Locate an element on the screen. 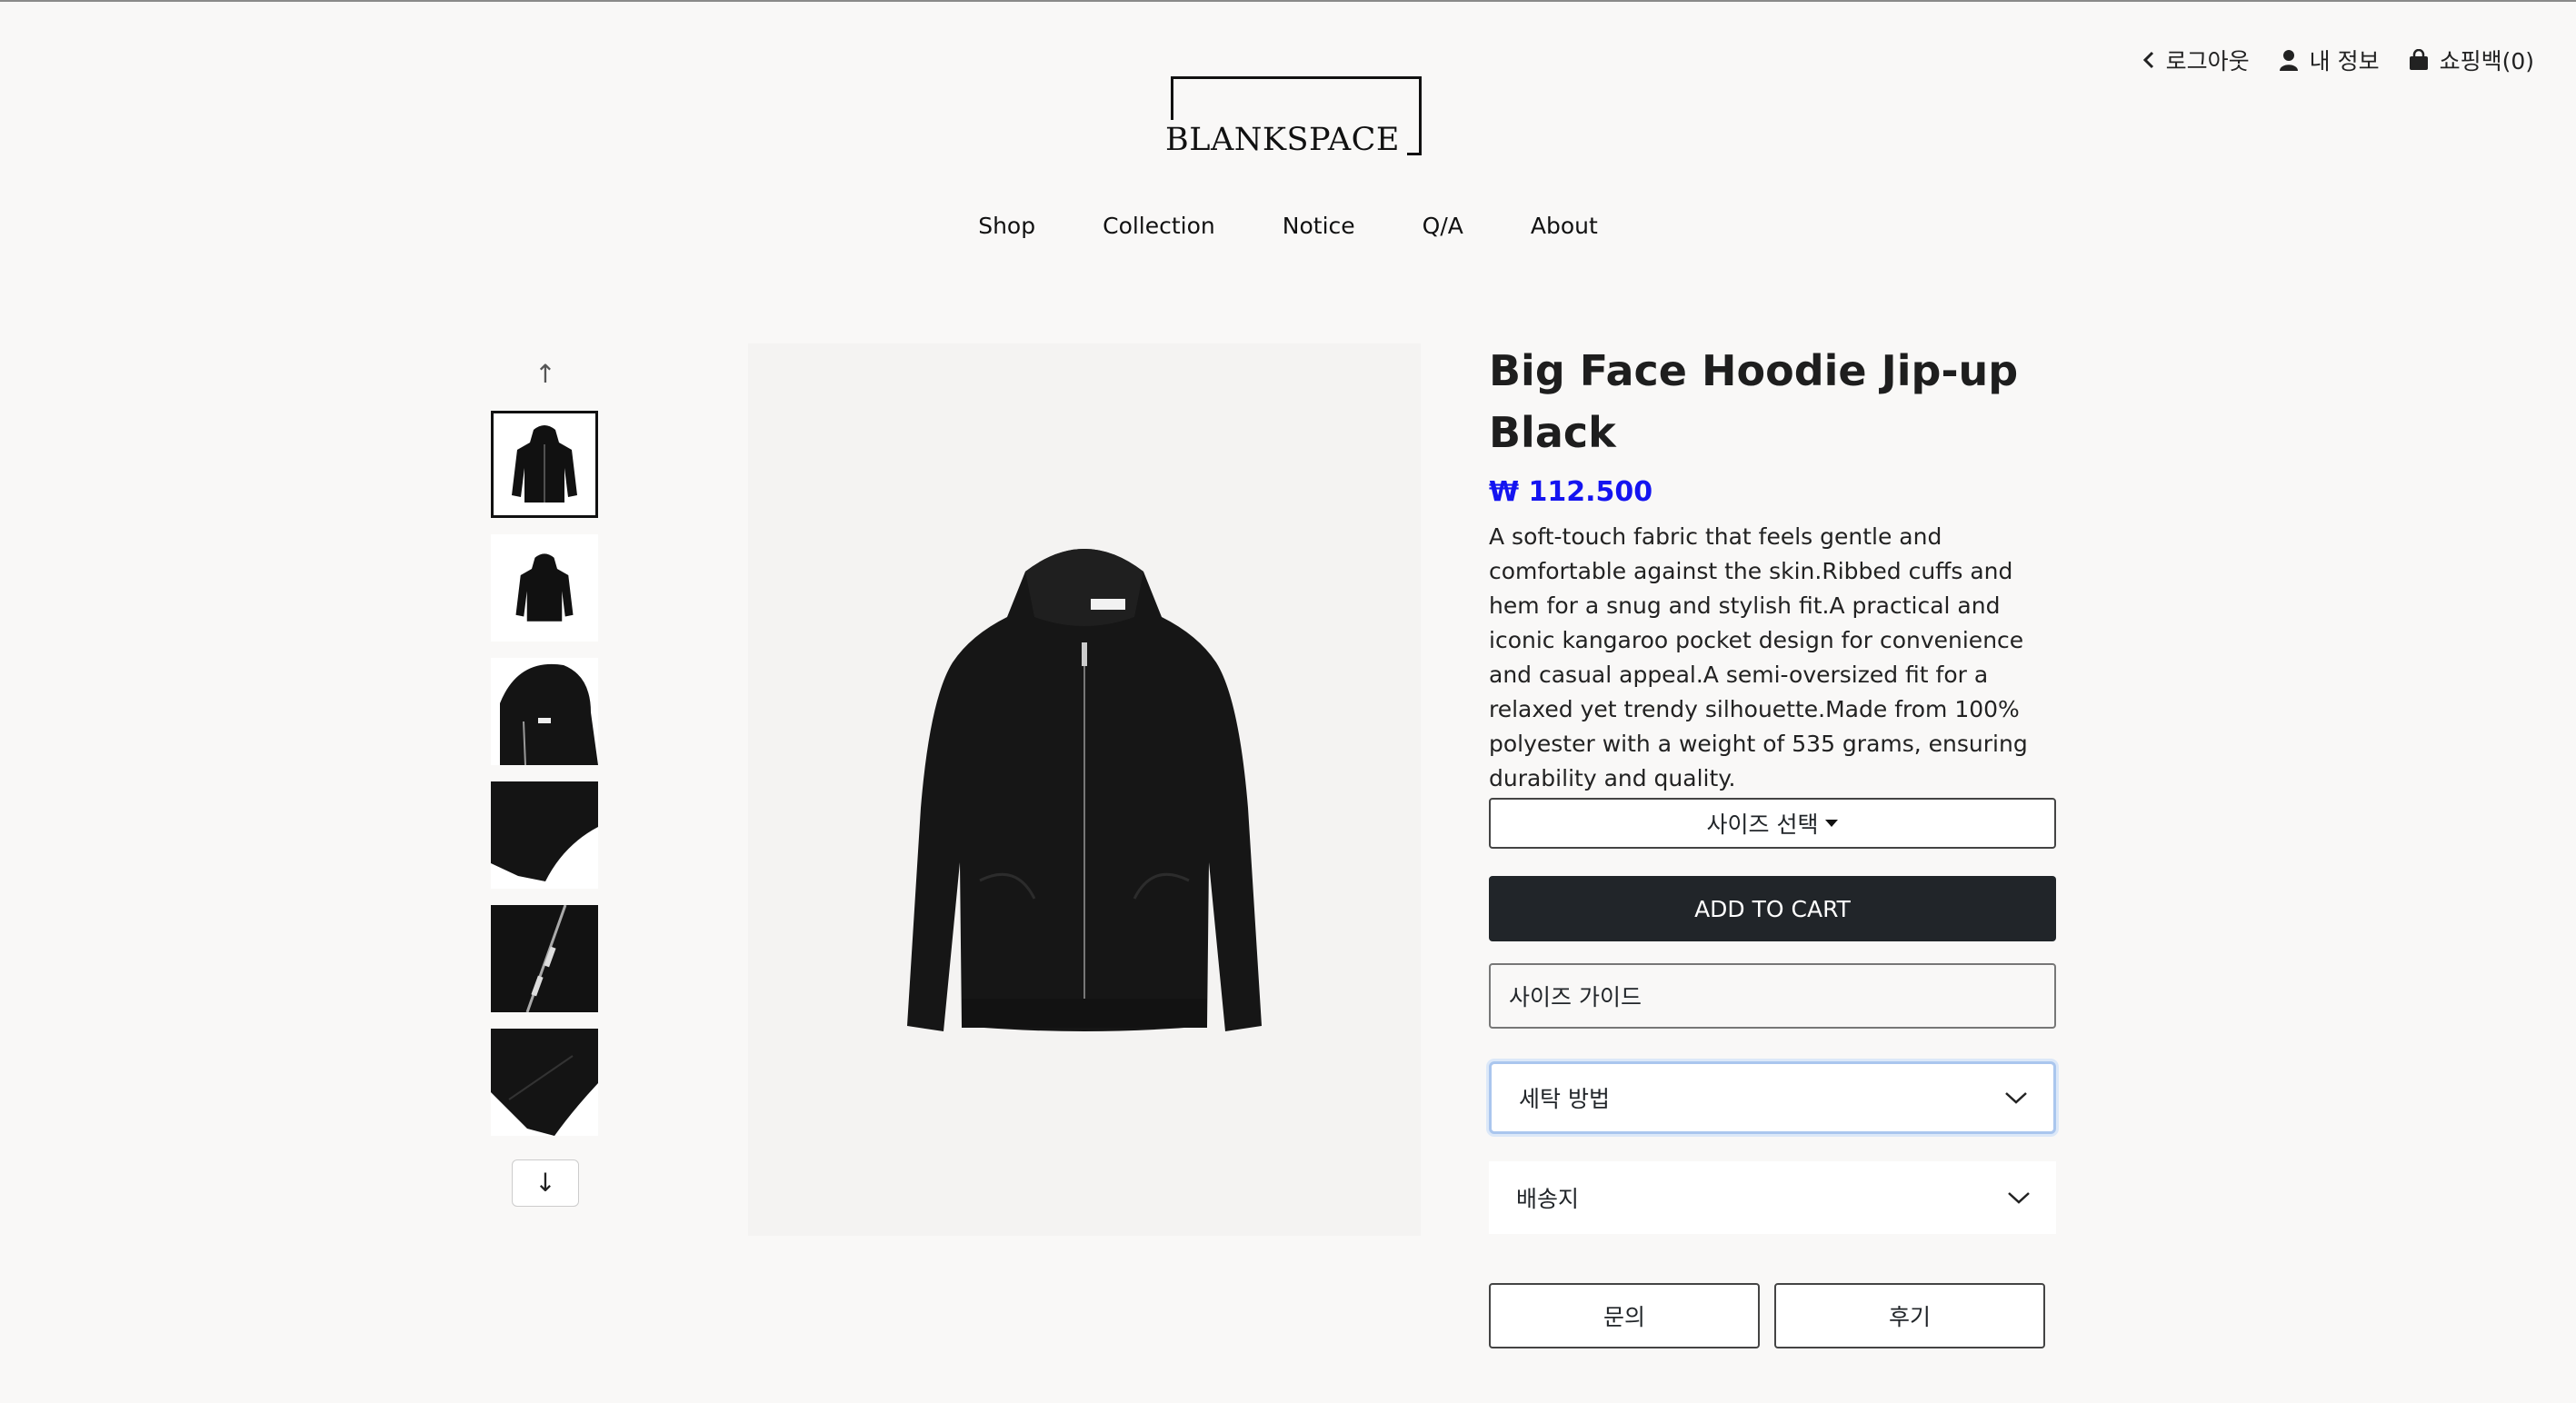 This screenshot has height=1403, width=2576. nav-notice: Notice is located at coordinates (1319, 226).